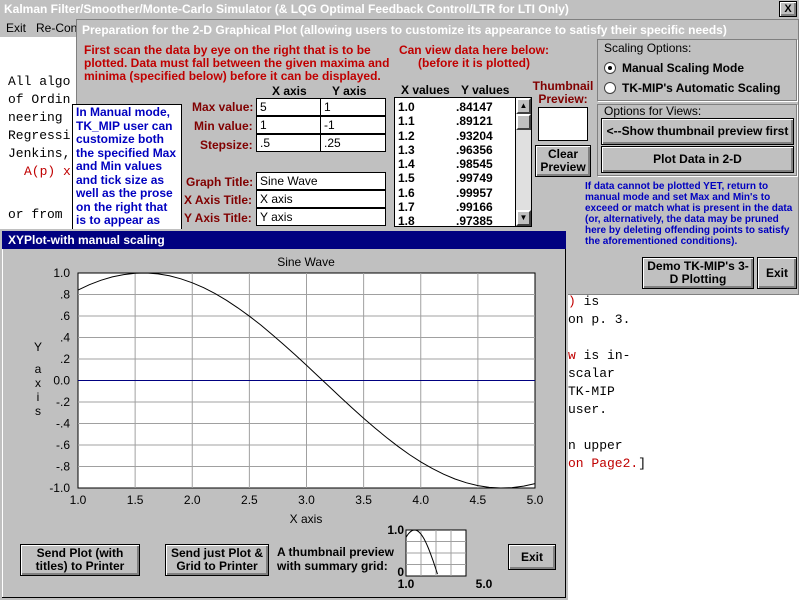 The width and height of the screenshot is (799, 600). I want to click on y-value: .89121, so click(474, 121).